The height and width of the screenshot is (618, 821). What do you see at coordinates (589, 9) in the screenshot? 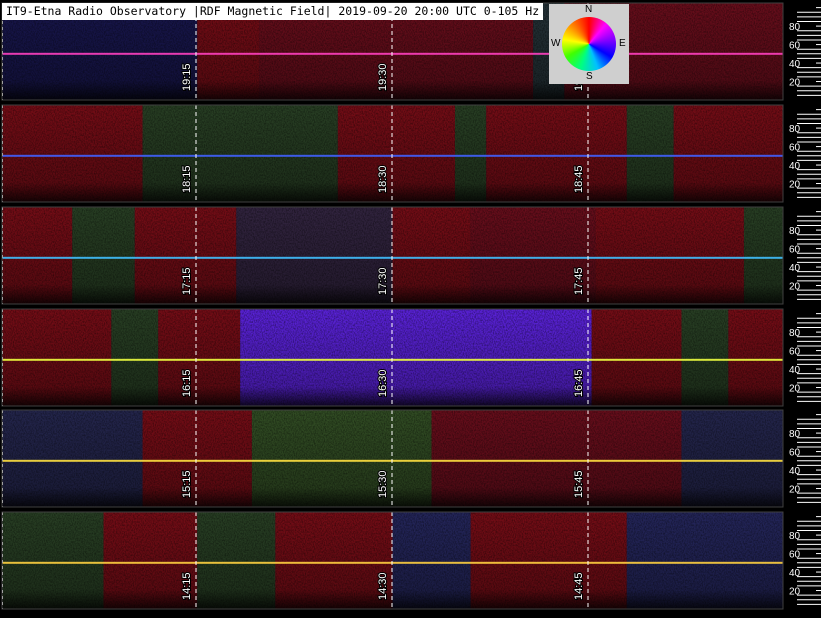
I see `compass-north-label: N` at bounding box center [589, 9].